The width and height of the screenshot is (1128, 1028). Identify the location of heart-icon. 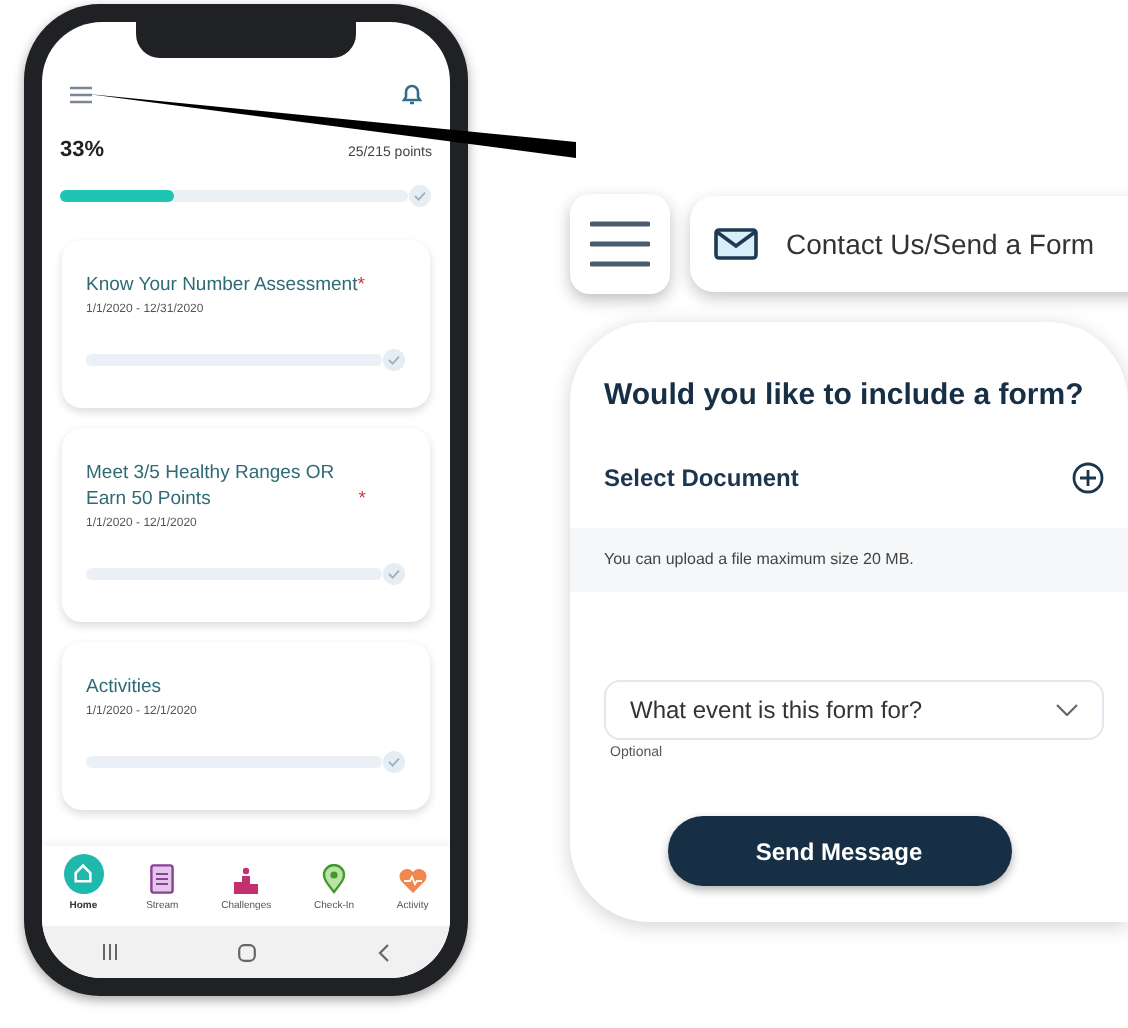
(412, 880).